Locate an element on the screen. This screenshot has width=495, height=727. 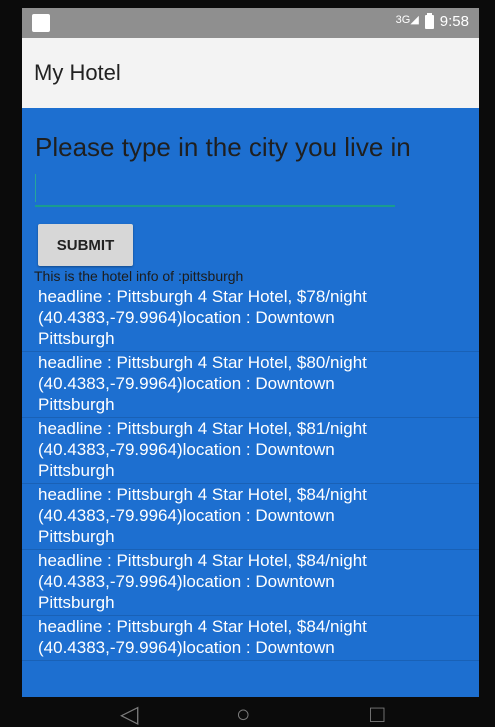
navigation-bar: ◁ ○ □ is located at coordinates (250, 712).